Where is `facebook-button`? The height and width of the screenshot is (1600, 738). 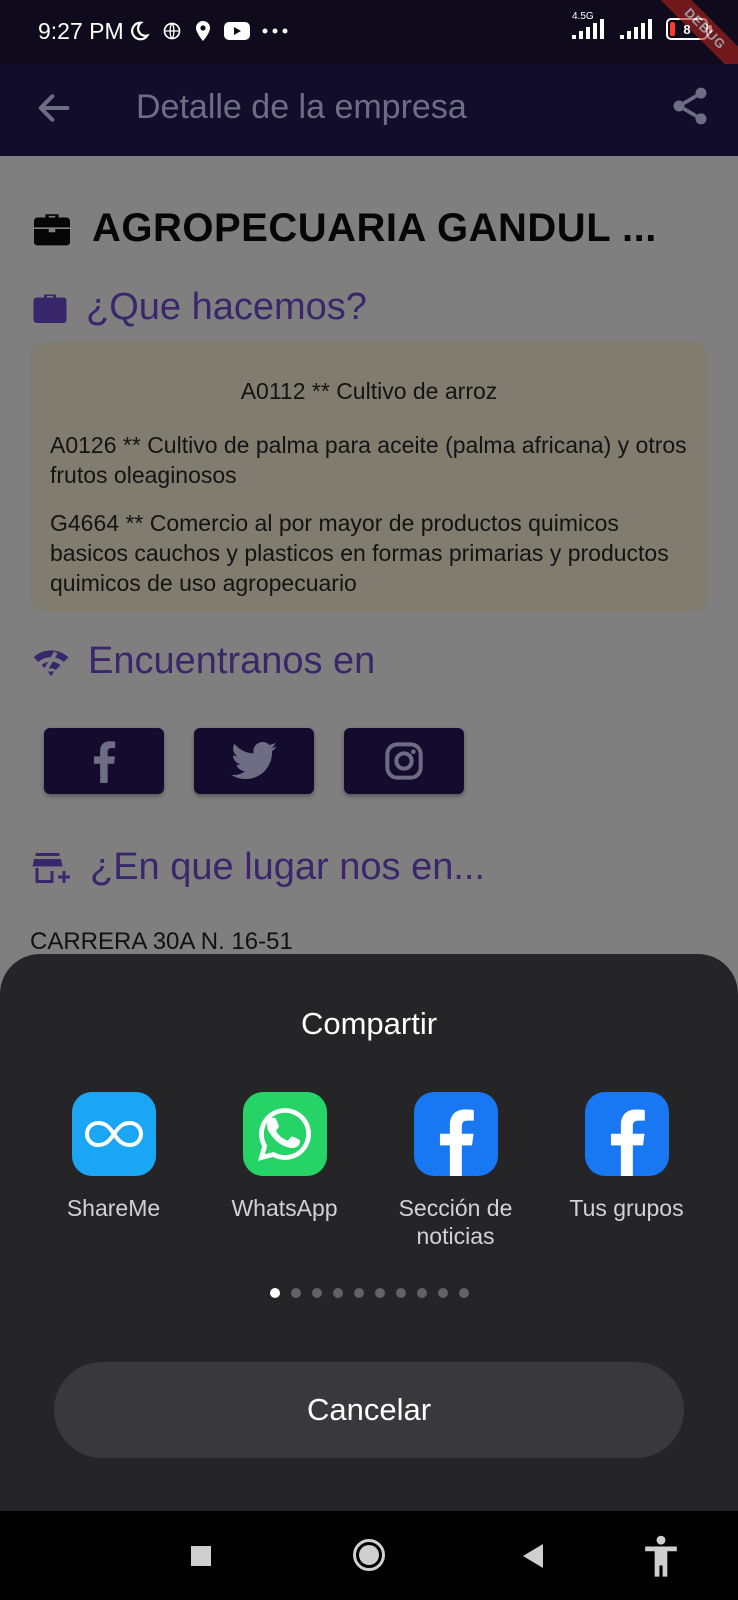 facebook-button is located at coordinates (104, 761).